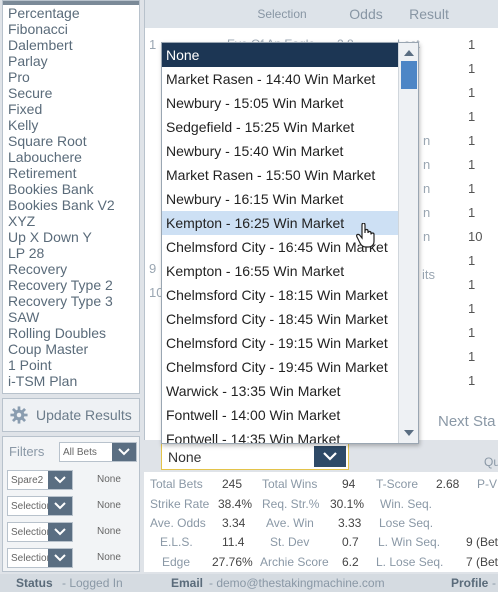  What do you see at coordinates (72, 77) in the screenshot?
I see `staking-plan-item: Pro` at bounding box center [72, 77].